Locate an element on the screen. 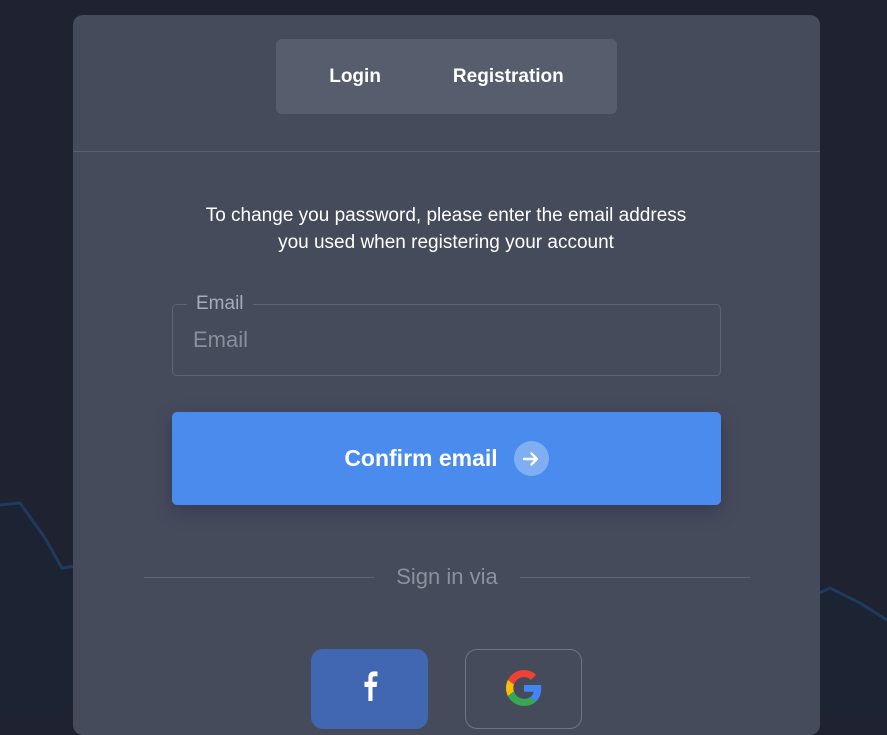 The width and height of the screenshot is (887, 735). tab-login: Login is located at coordinates (355, 77).